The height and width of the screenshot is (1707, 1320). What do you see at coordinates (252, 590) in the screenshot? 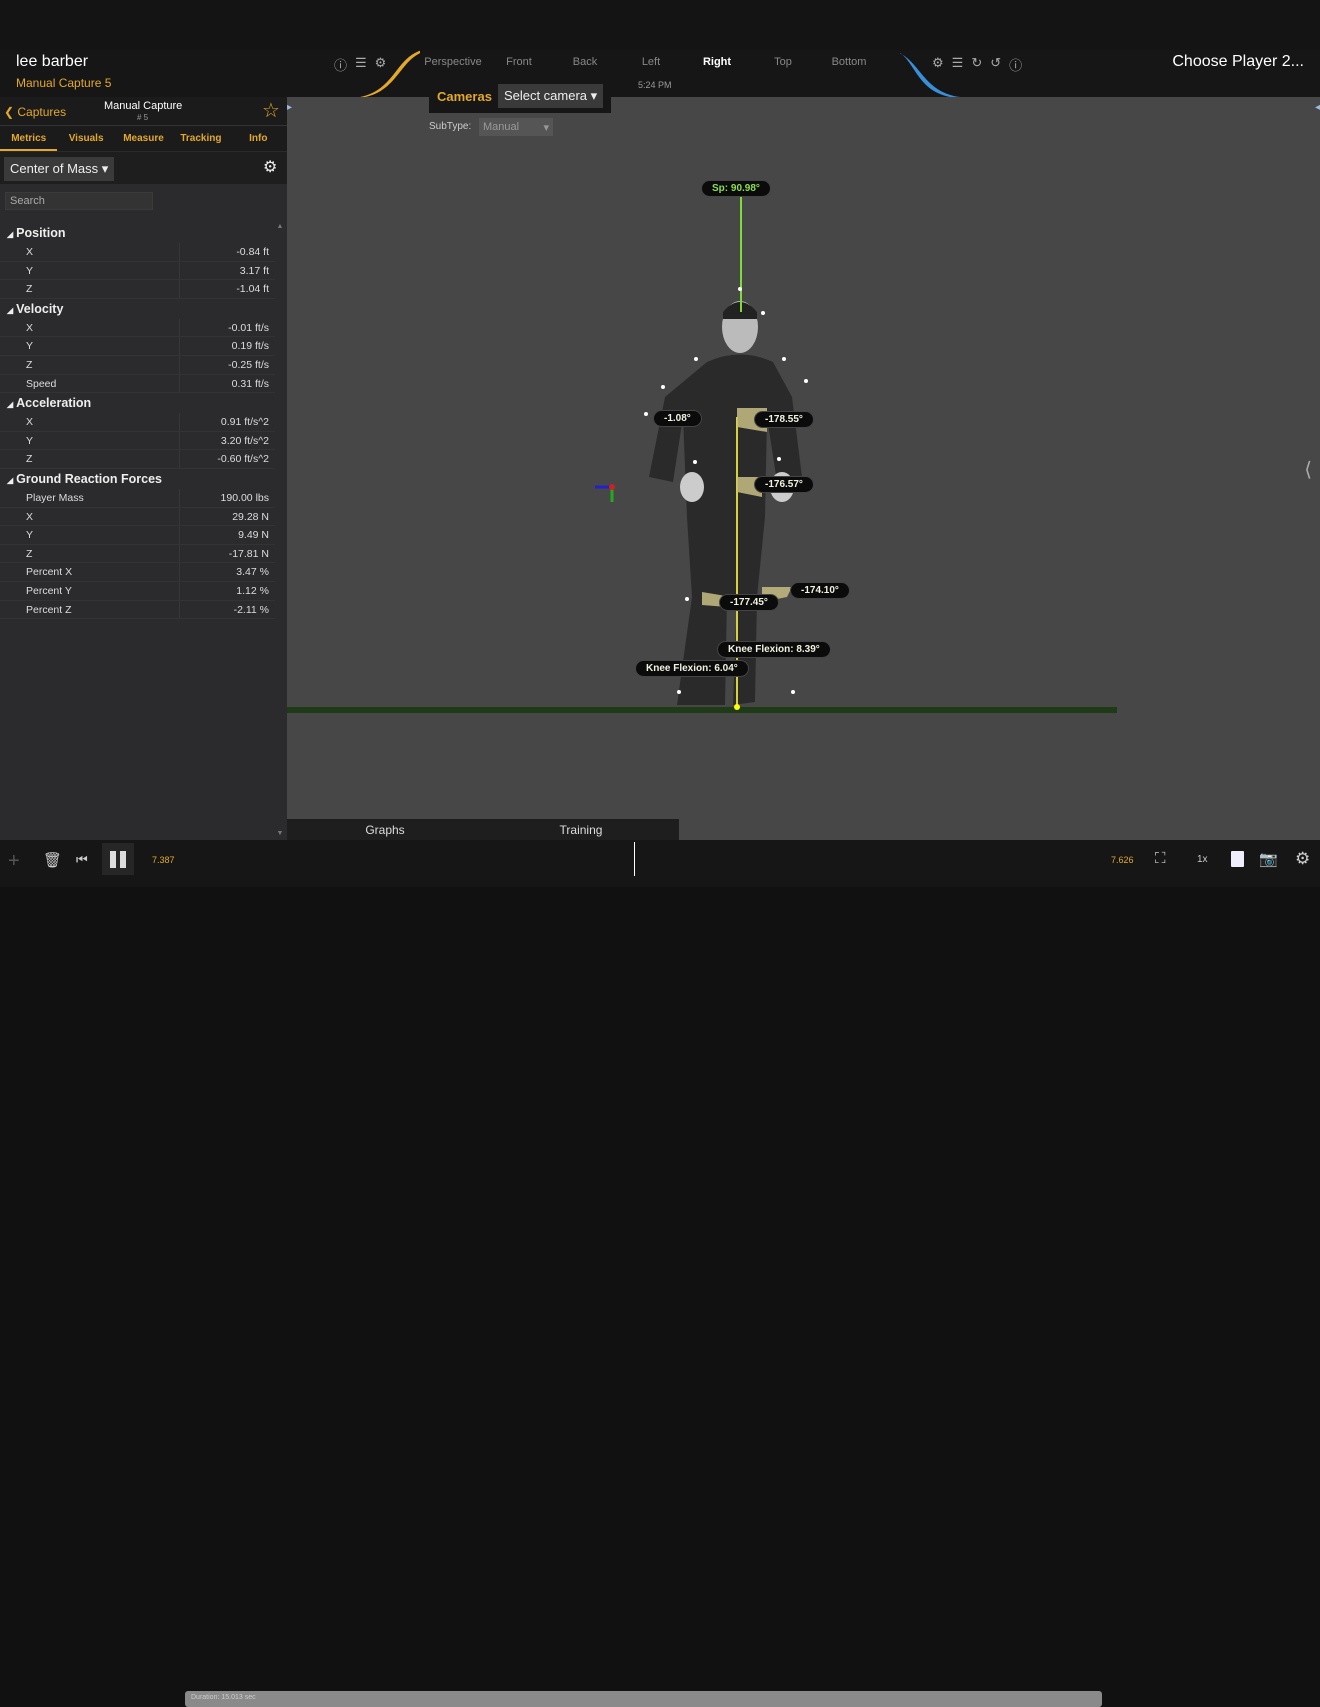
I see `metric-value: 1.12 %` at bounding box center [252, 590].